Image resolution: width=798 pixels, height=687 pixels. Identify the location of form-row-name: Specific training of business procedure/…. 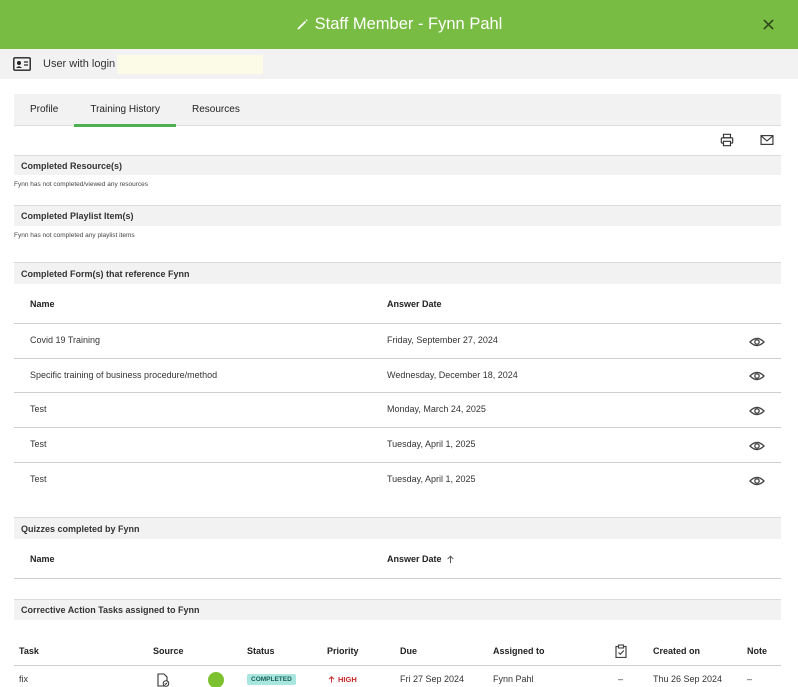
(124, 375).